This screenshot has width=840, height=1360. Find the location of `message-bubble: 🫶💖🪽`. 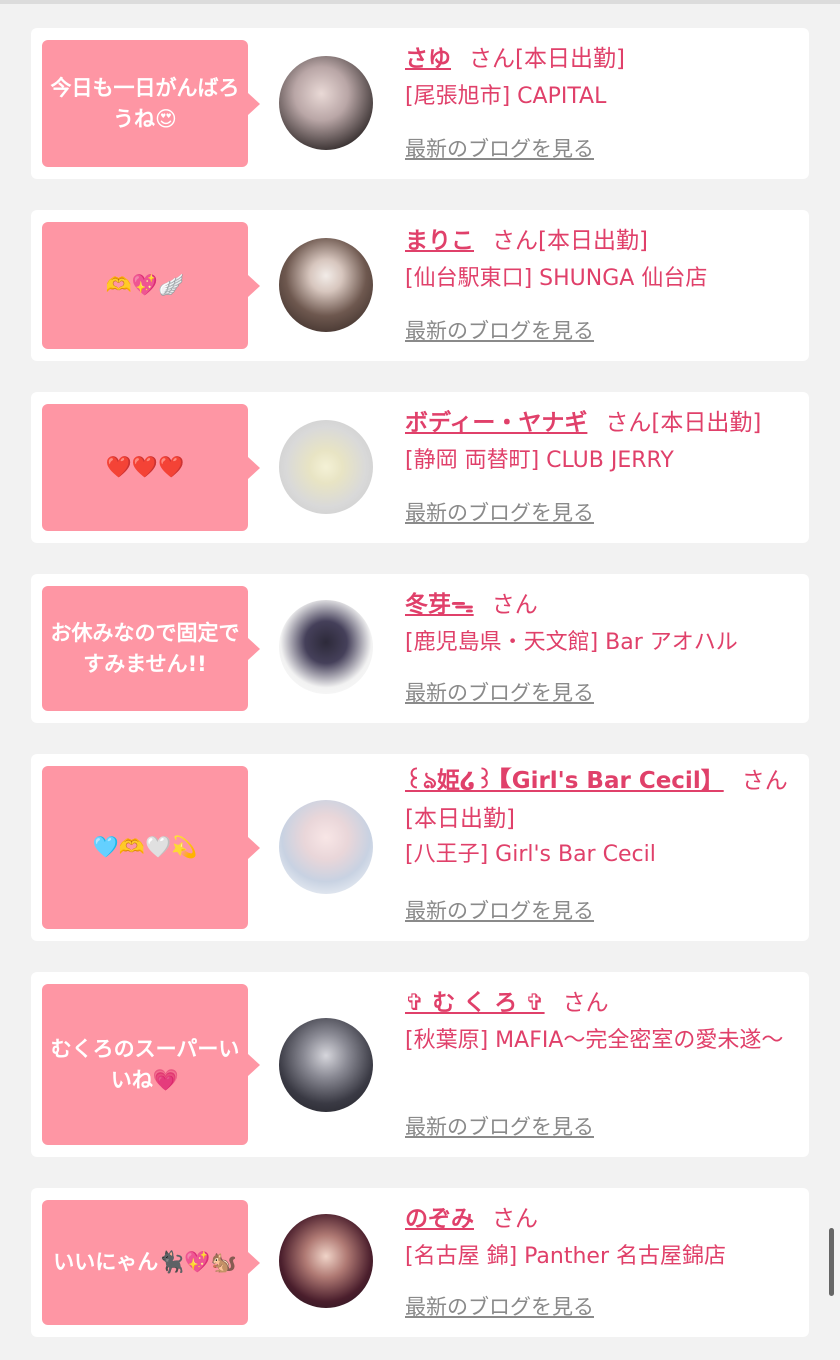

message-bubble: 🫶💖🪽 is located at coordinates (151, 285).